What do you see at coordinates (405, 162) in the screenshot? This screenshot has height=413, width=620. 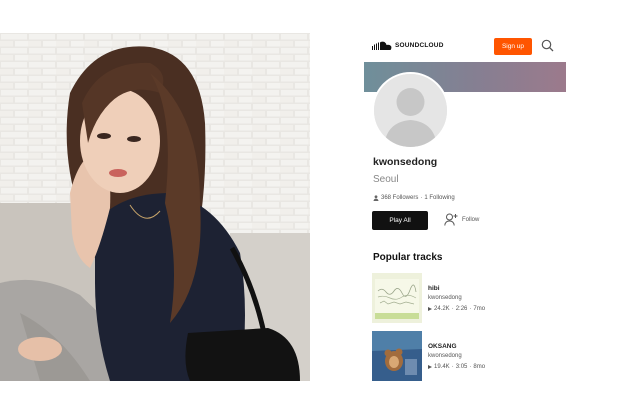 I see `username: kwonsedong` at bounding box center [405, 162].